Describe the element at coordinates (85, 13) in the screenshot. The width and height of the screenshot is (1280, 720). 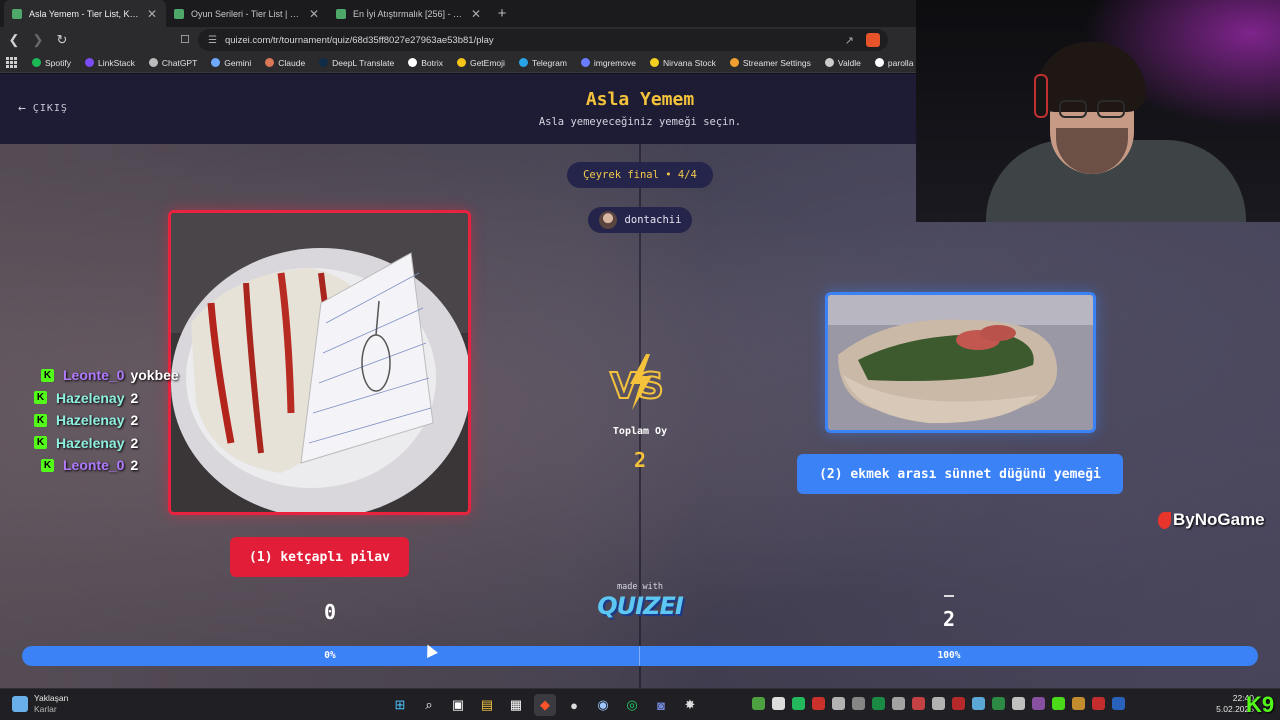
I see `browser-tab: Asla Yemem - Tier List, Kör Sırala ✕` at that location.